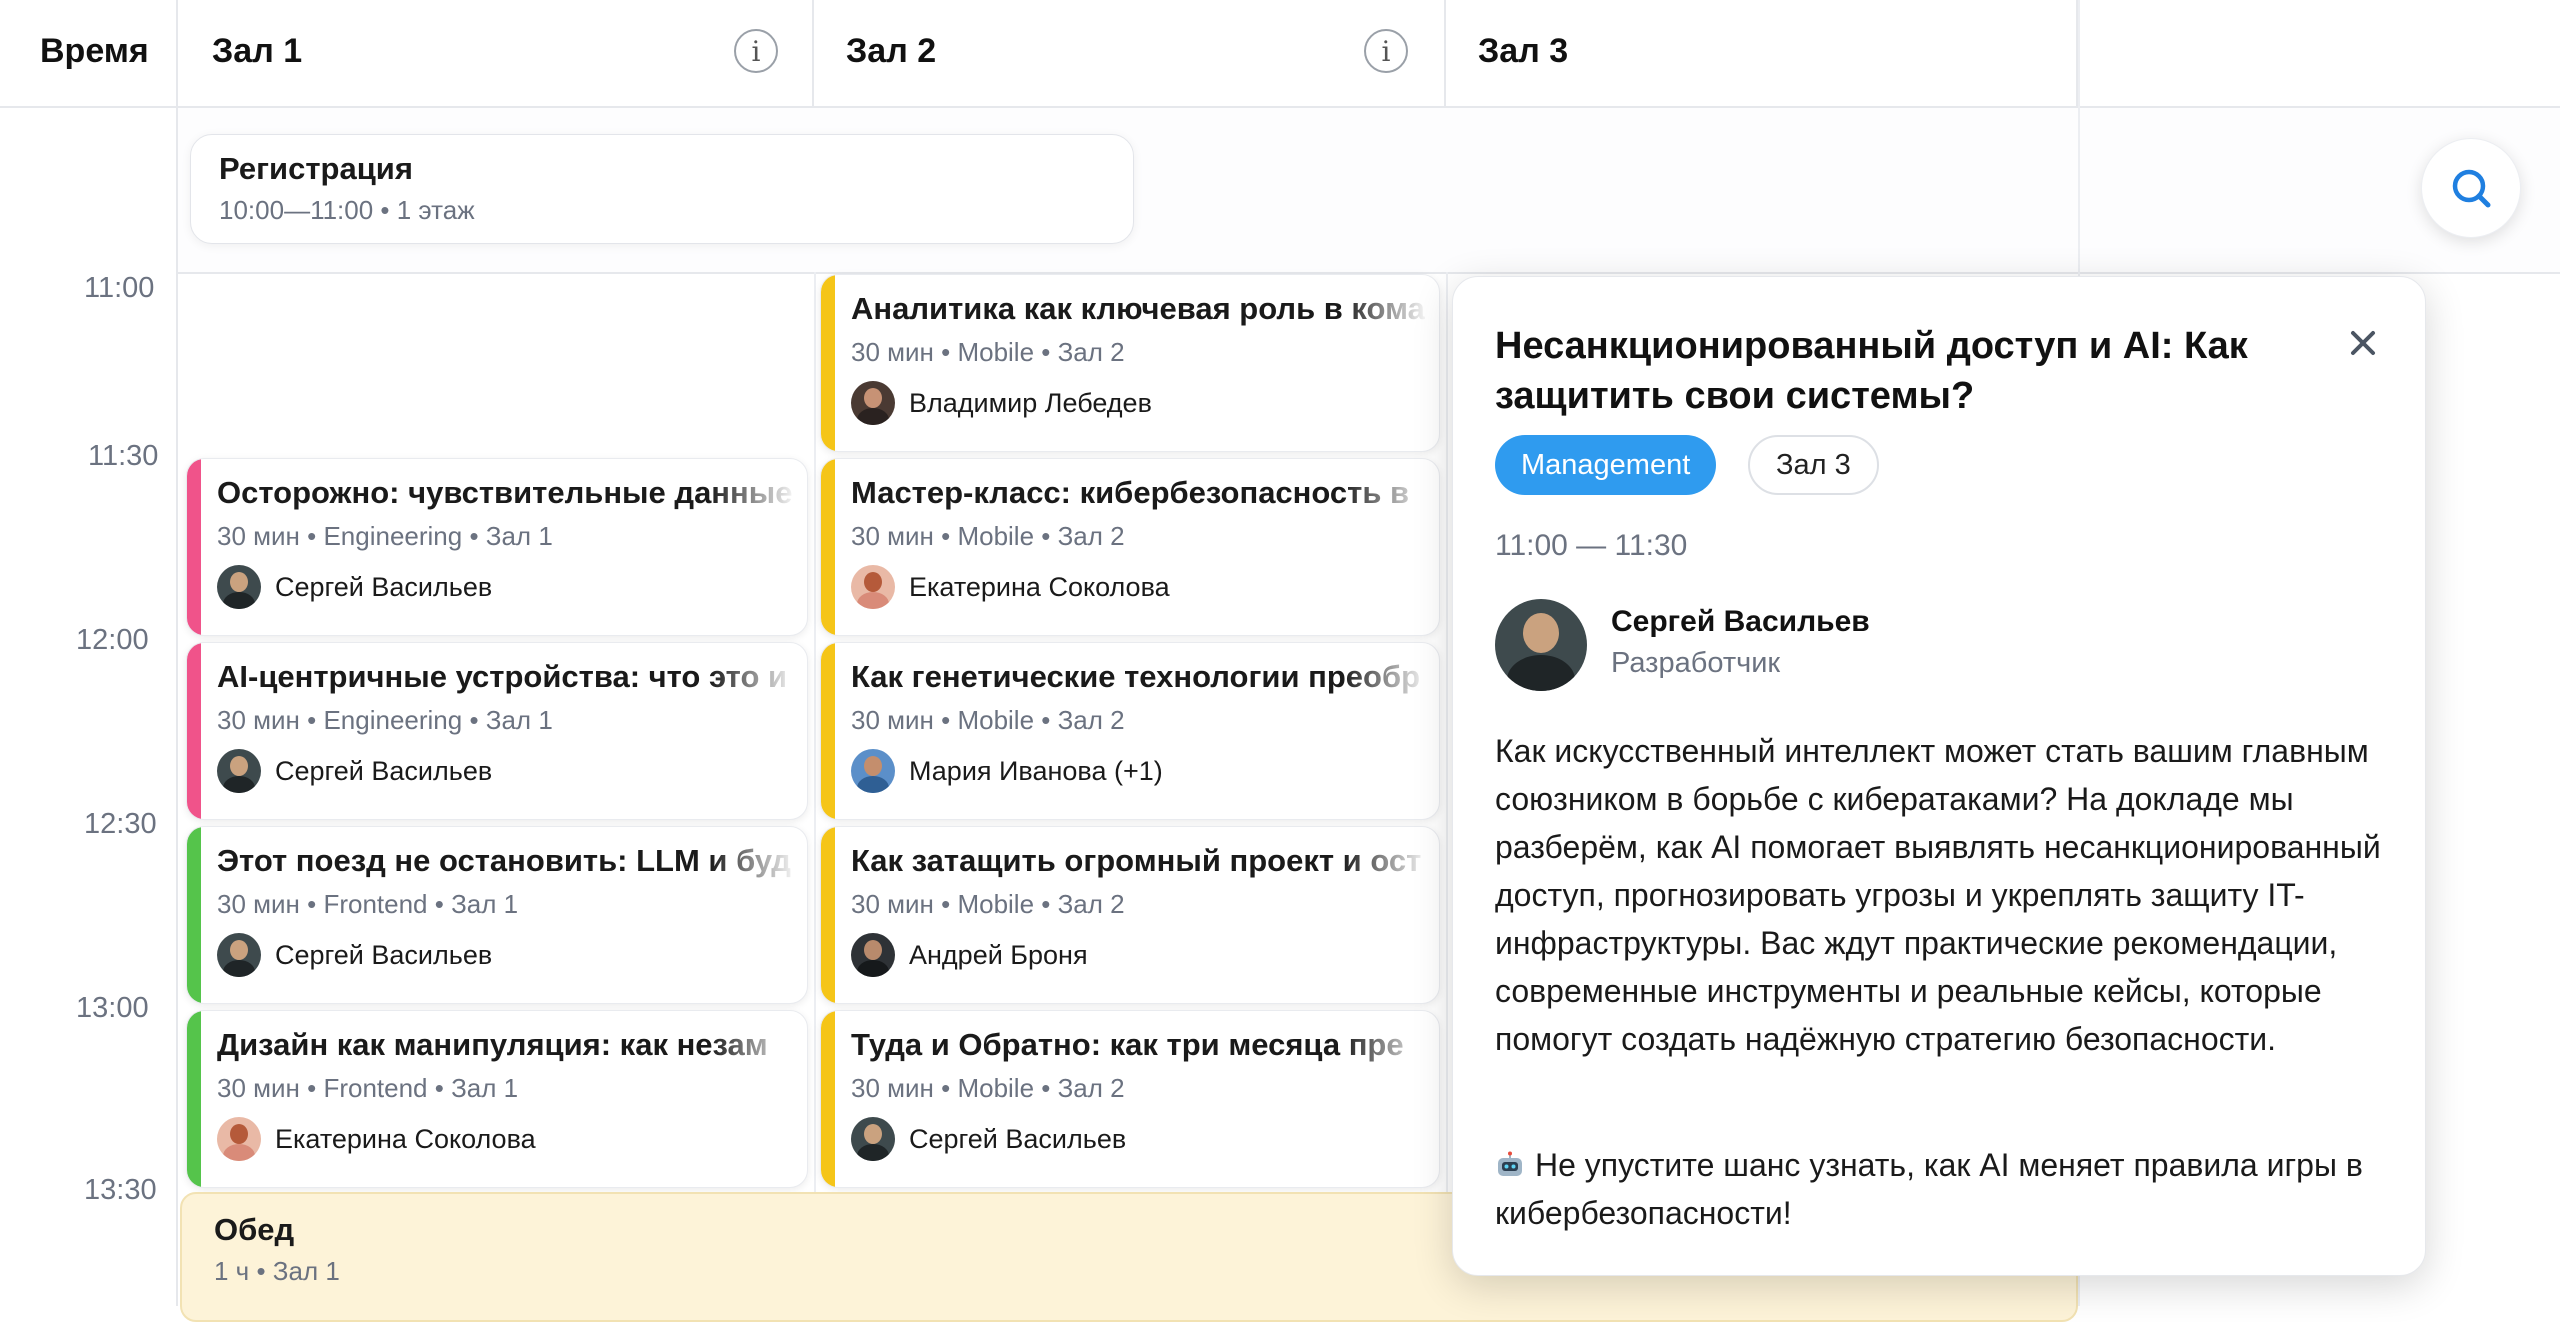  What do you see at coordinates (347, 210) in the screenshot?
I see `registration-meta: 10:00—11:00 • 1 этаж` at bounding box center [347, 210].